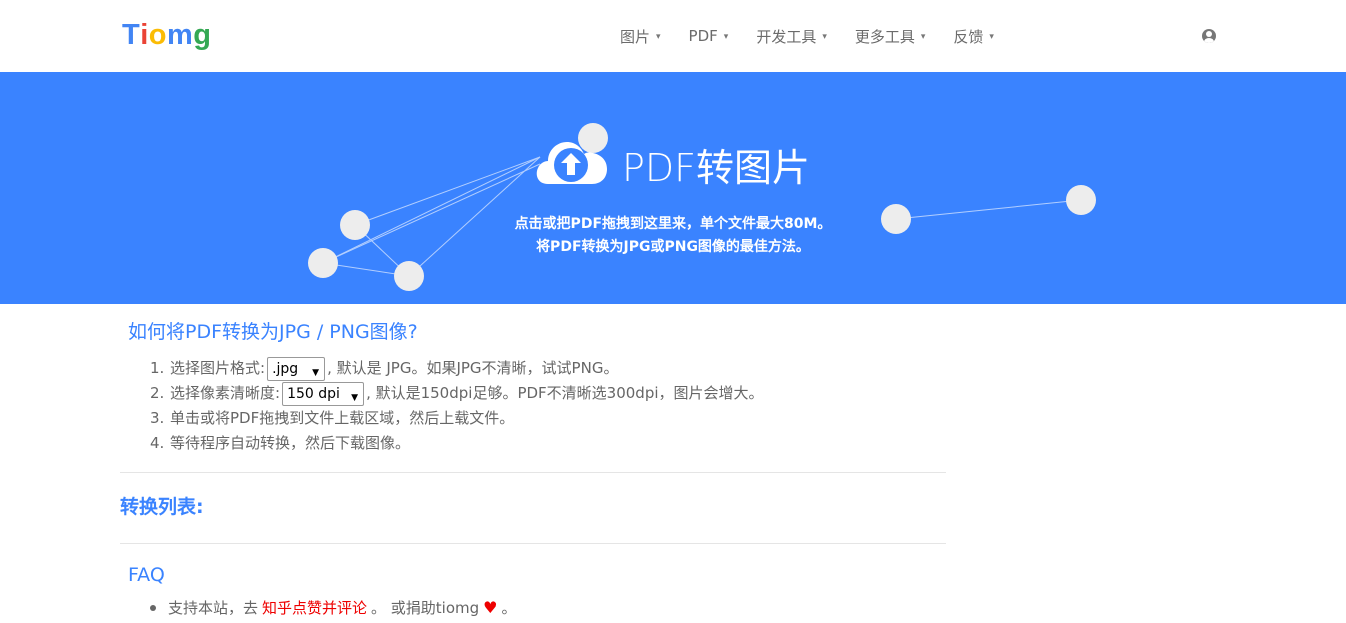 This screenshot has width=1346, height=623. I want to click on faq-title: FAQ, so click(146, 575).